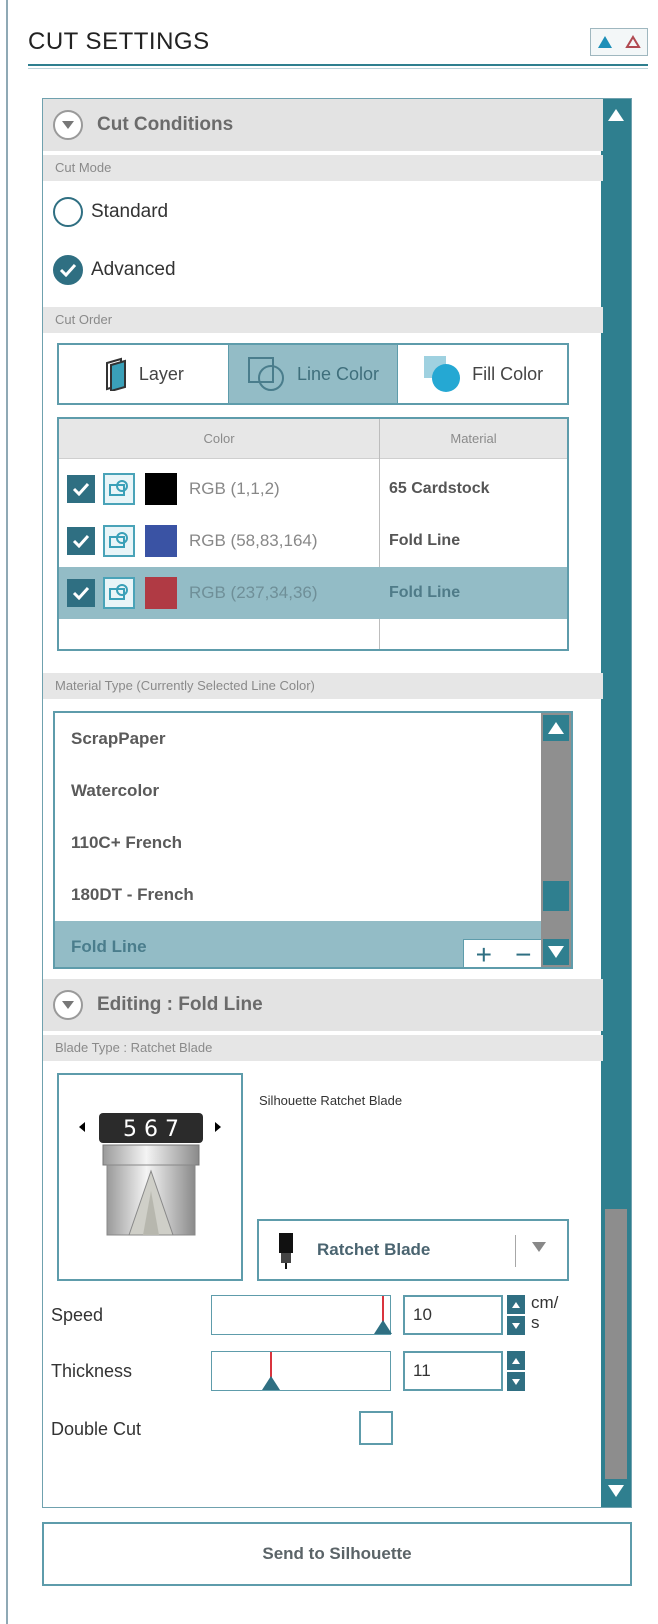  Describe the element at coordinates (516, 1315) in the screenshot. I see `speed-stepper` at that location.